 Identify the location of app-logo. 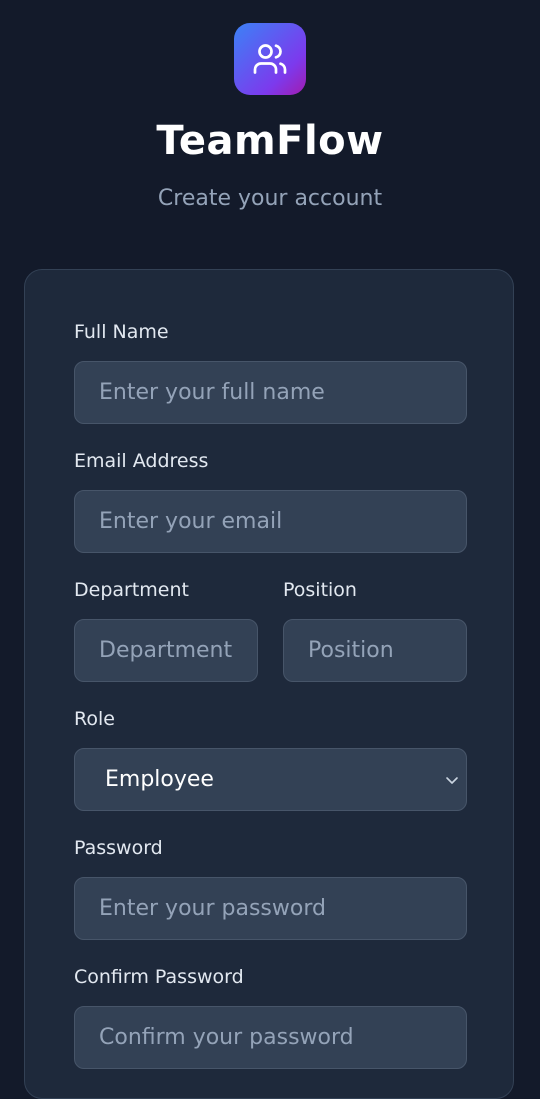
(270, 59).